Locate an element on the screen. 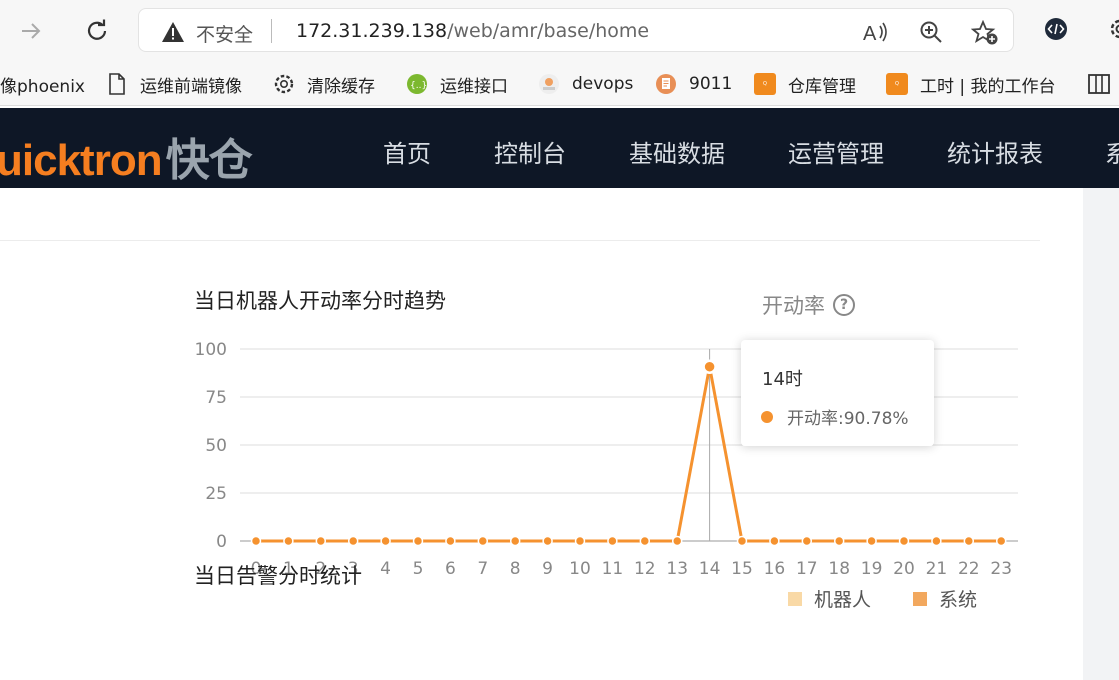 This screenshot has height=680, width=1119. x-tick-label: 19 is located at coordinates (872, 569).